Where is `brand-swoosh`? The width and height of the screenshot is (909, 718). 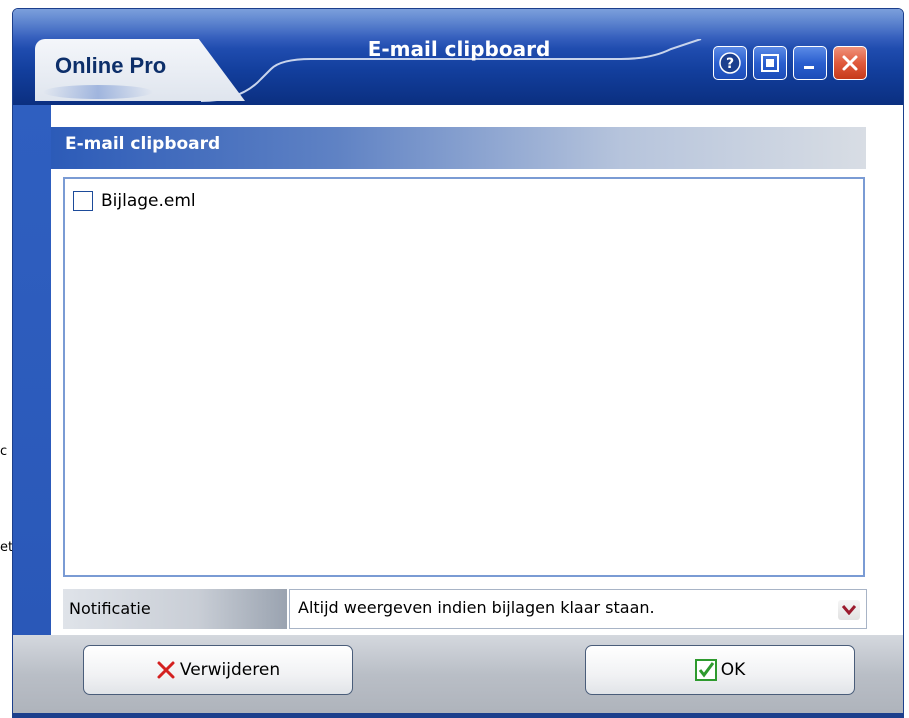
brand-swoosh is located at coordinates (98, 92).